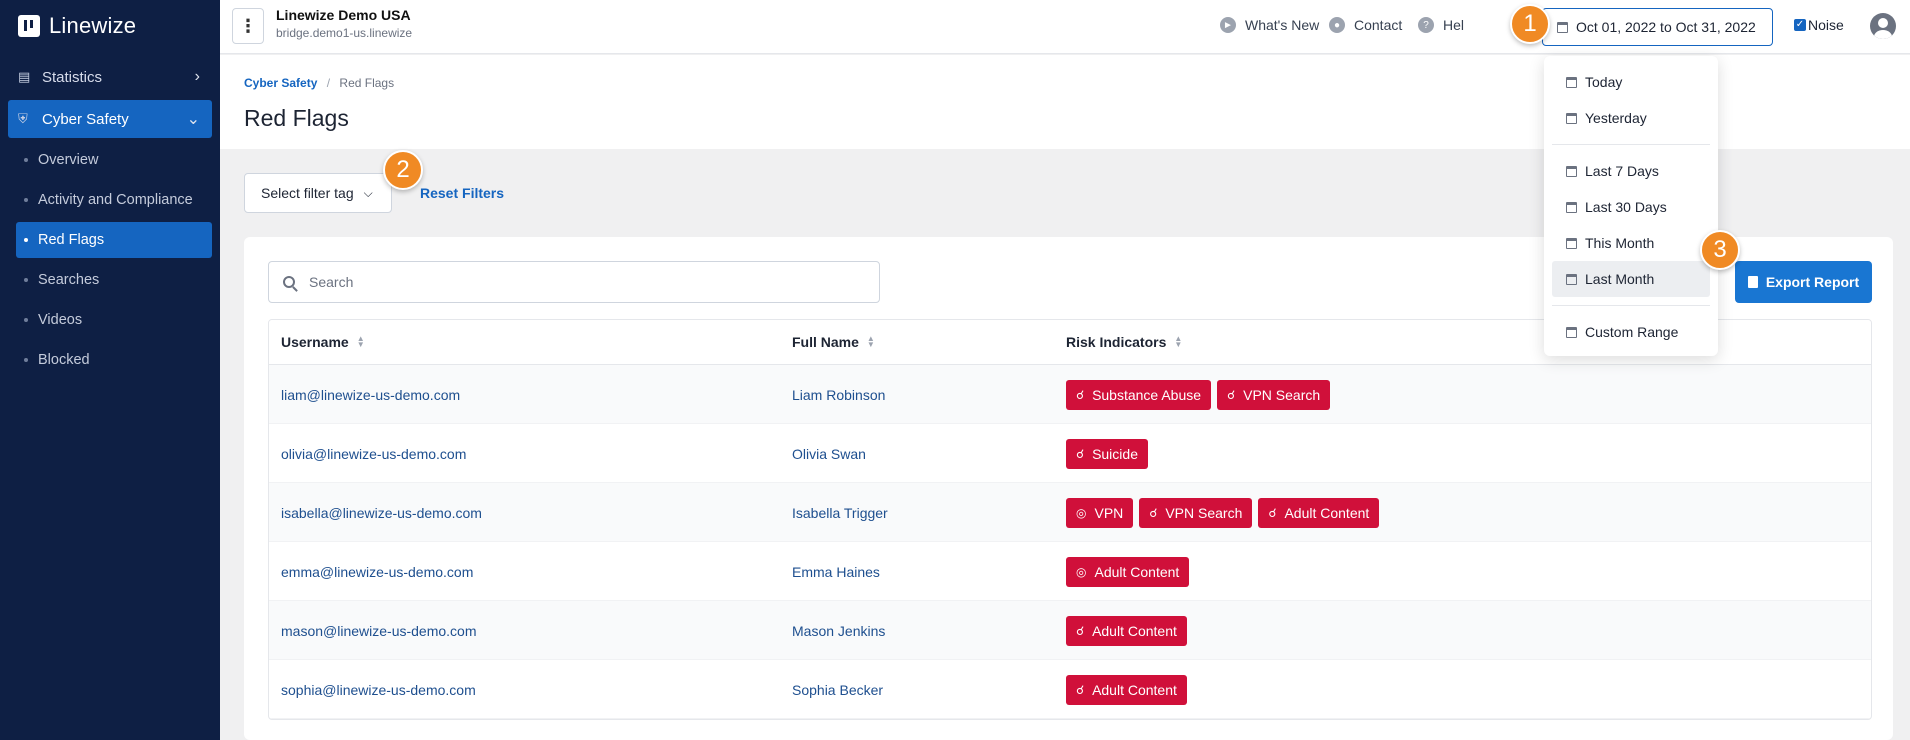 This screenshot has height=740, width=1910. I want to click on sidebar-item-red-flags: Red Flags, so click(114, 240).